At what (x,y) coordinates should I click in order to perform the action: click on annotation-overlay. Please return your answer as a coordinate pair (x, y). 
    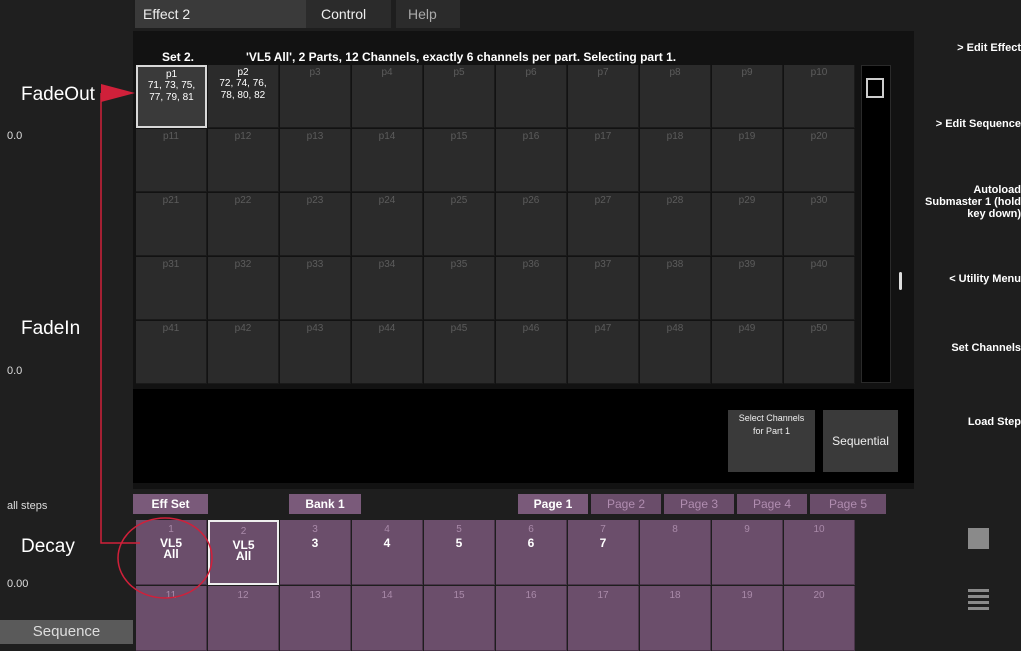
    Looking at the image, I should click on (156, 341).